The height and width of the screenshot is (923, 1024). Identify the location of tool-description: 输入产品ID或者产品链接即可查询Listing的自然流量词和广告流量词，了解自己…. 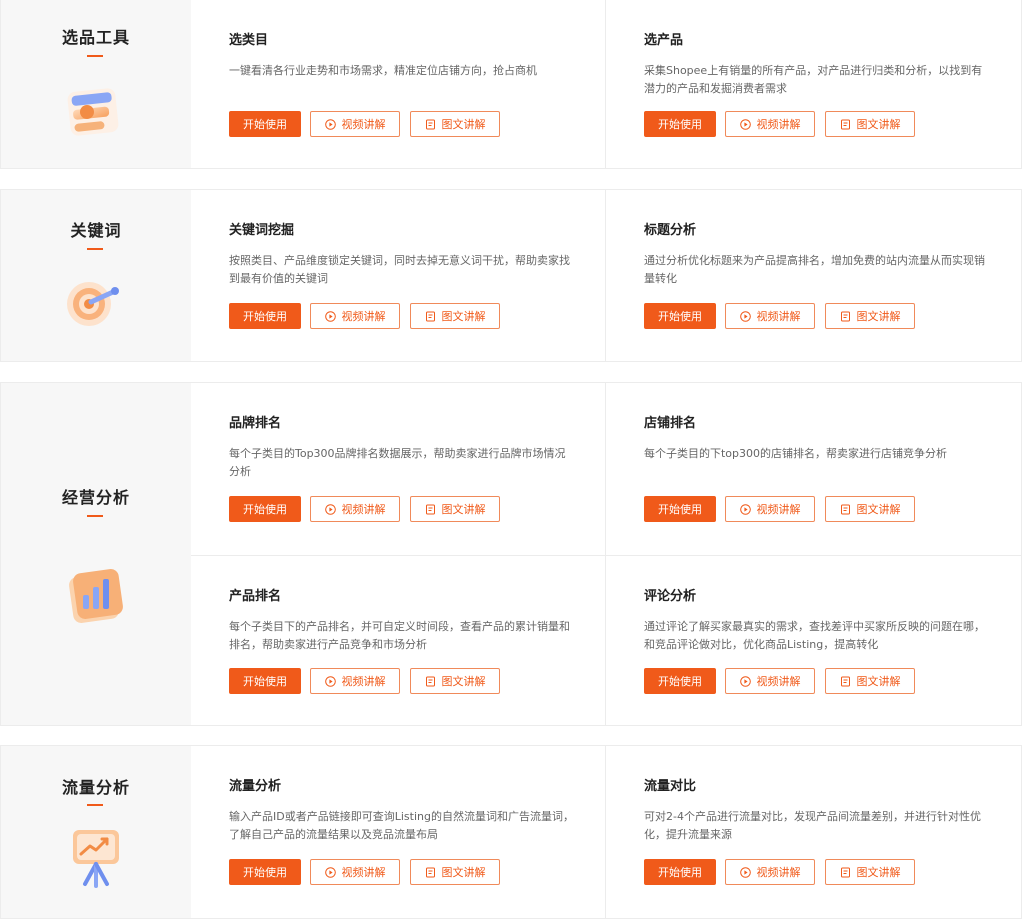
(401, 825).